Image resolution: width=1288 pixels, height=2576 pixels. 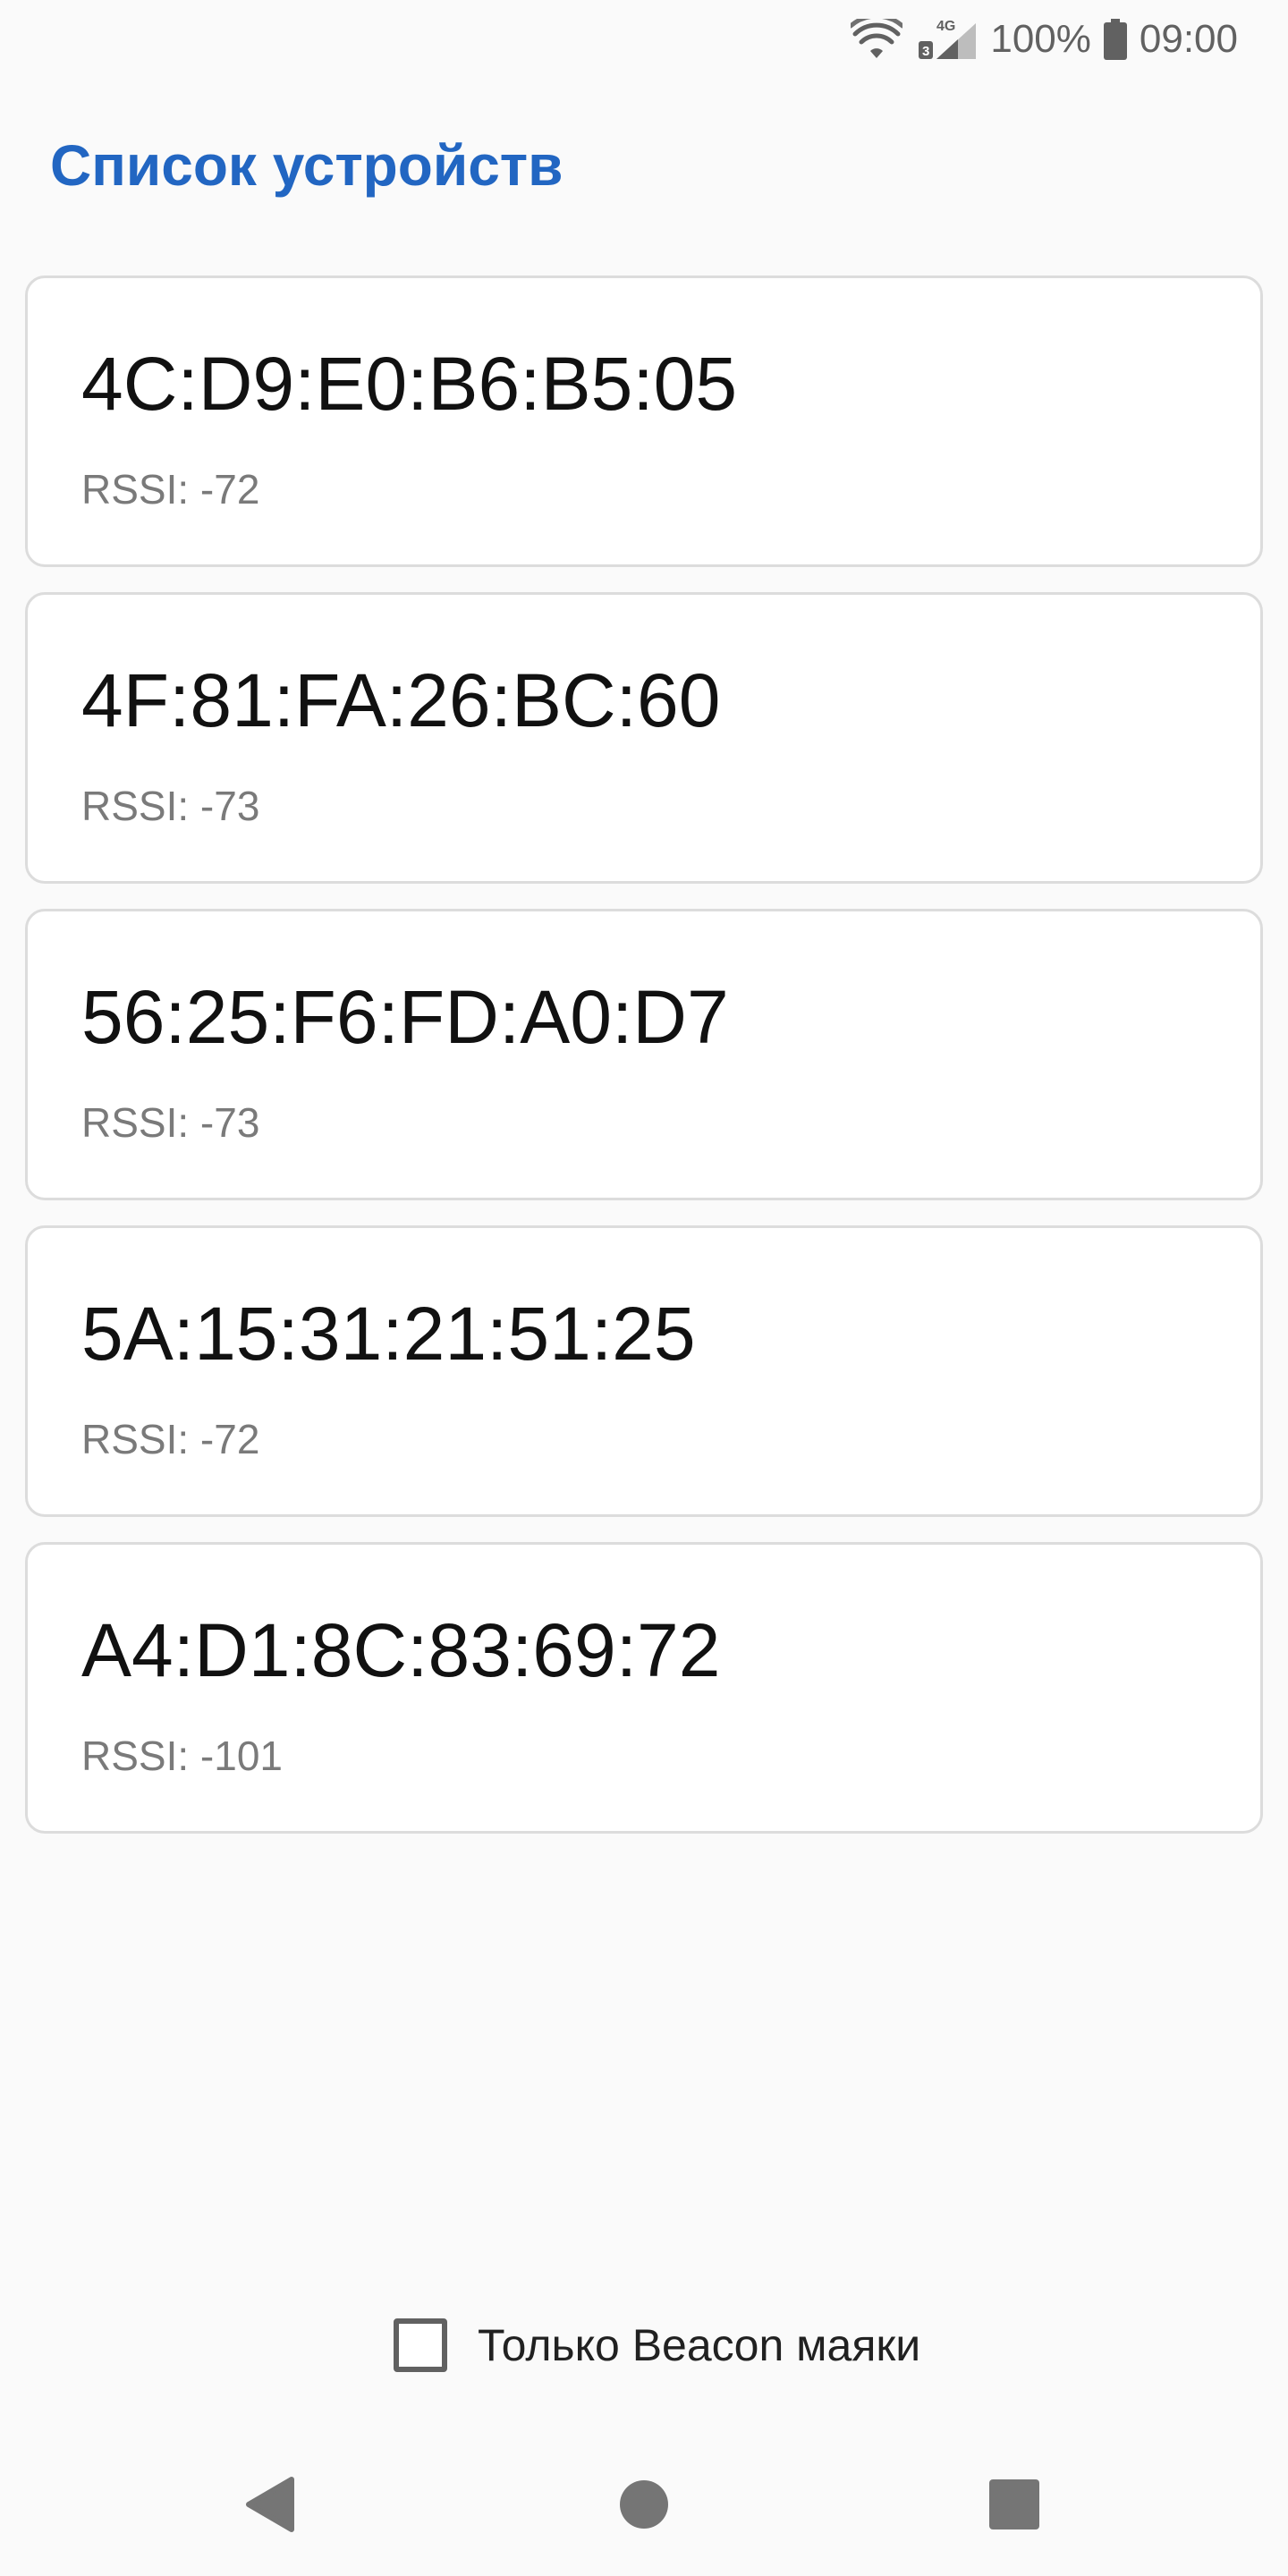 What do you see at coordinates (1040, 39) in the screenshot?
I see `battery-percent: 100%` at bounding box center [1040, 39].